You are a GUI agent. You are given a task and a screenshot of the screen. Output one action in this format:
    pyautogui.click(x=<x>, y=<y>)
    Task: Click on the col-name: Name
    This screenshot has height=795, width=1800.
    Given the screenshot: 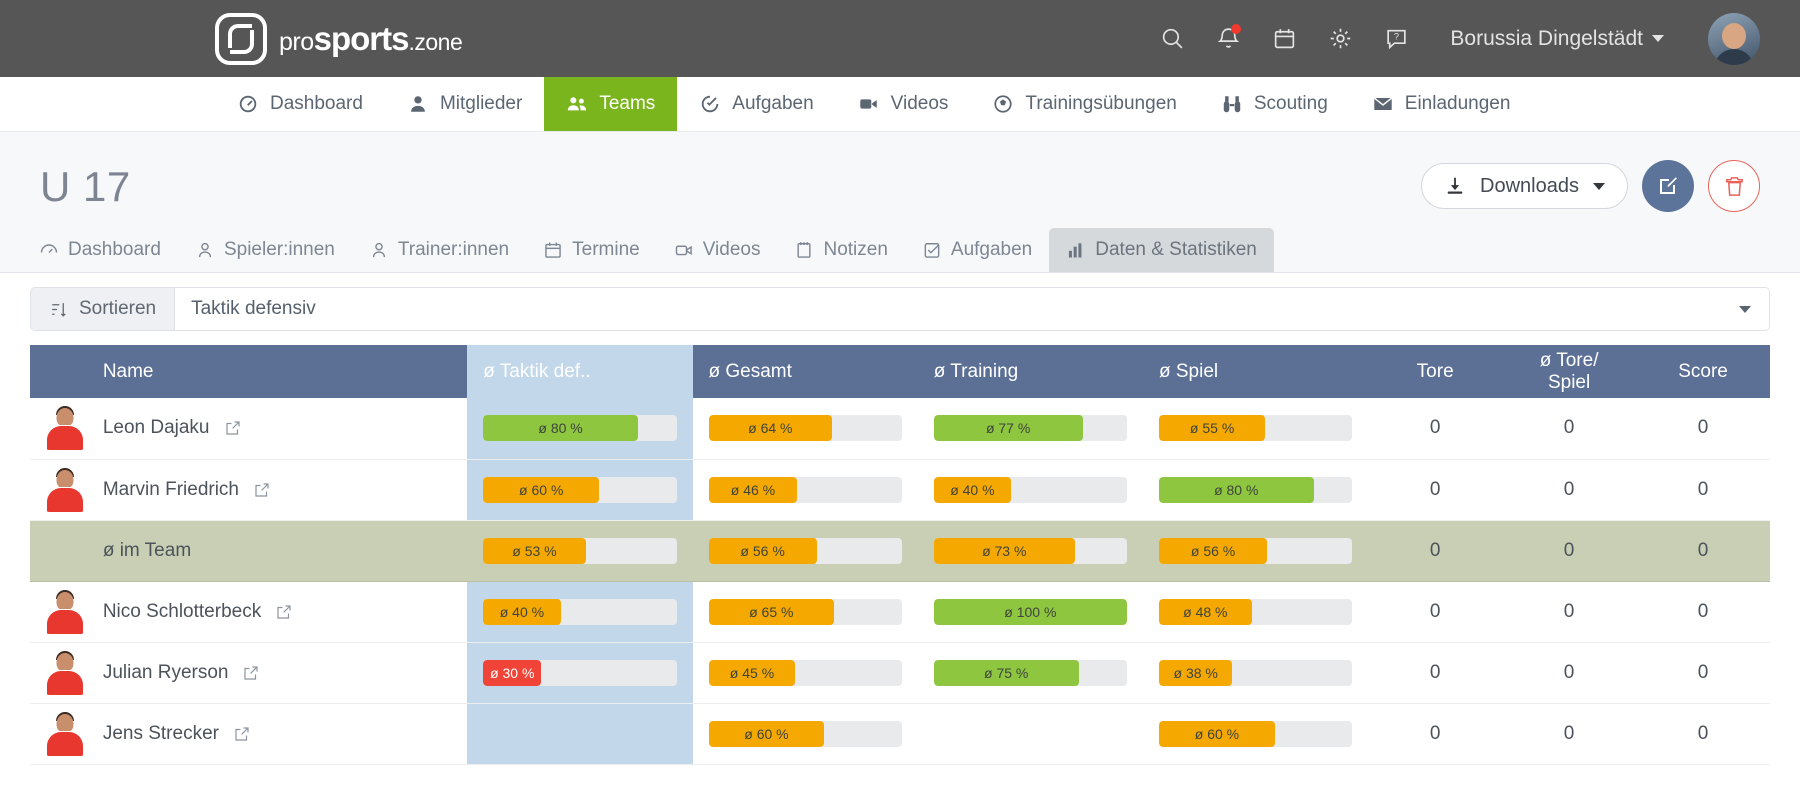 What is the action you would take?
    pyautogui.click(x=277, y=371)
    